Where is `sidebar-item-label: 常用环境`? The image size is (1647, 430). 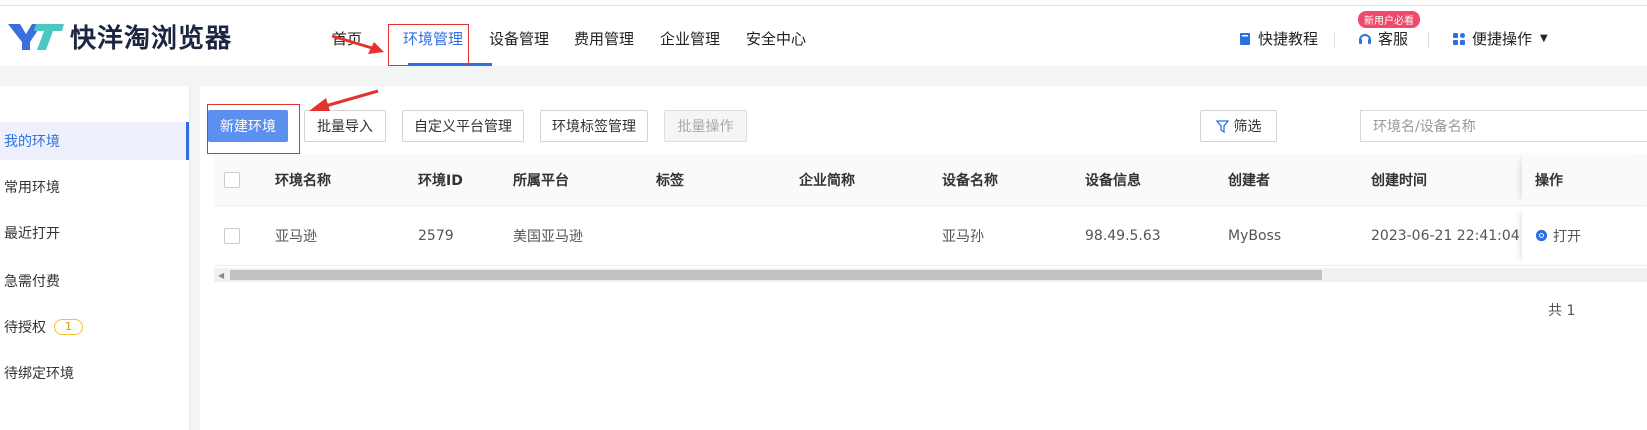
sidebar-item-label: 常用环境 is located at coordinates (32, 188).